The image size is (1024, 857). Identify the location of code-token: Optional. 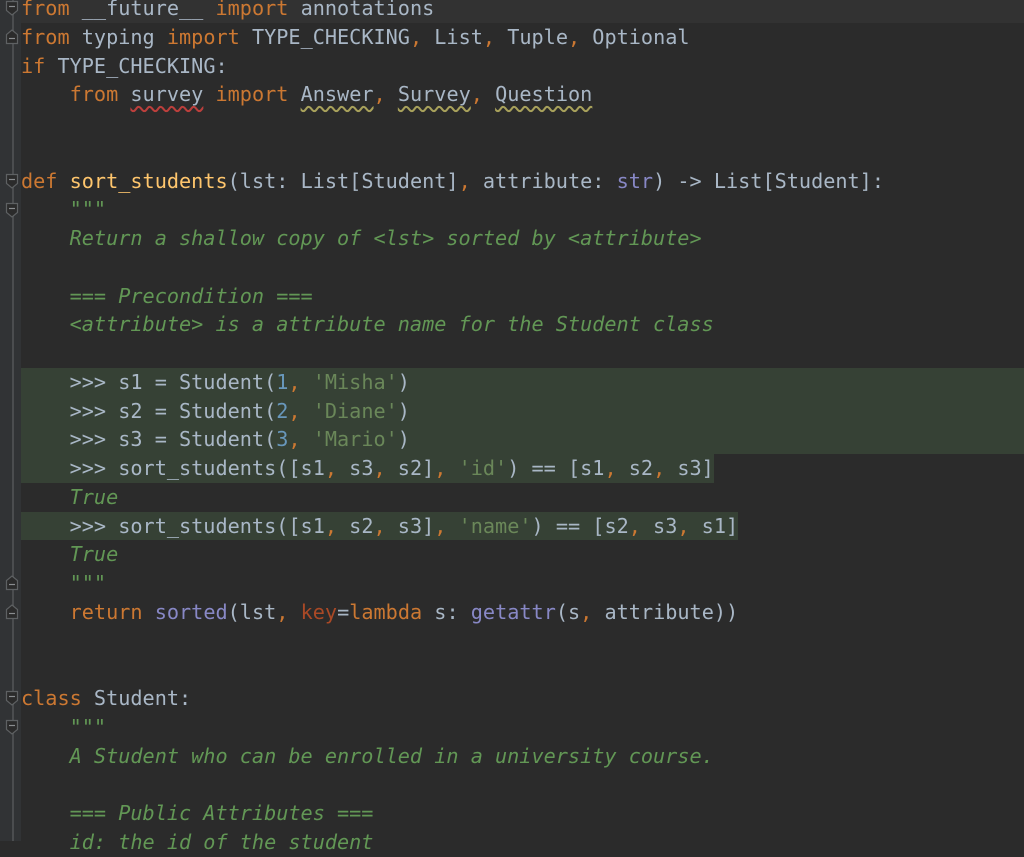
(635, 36).